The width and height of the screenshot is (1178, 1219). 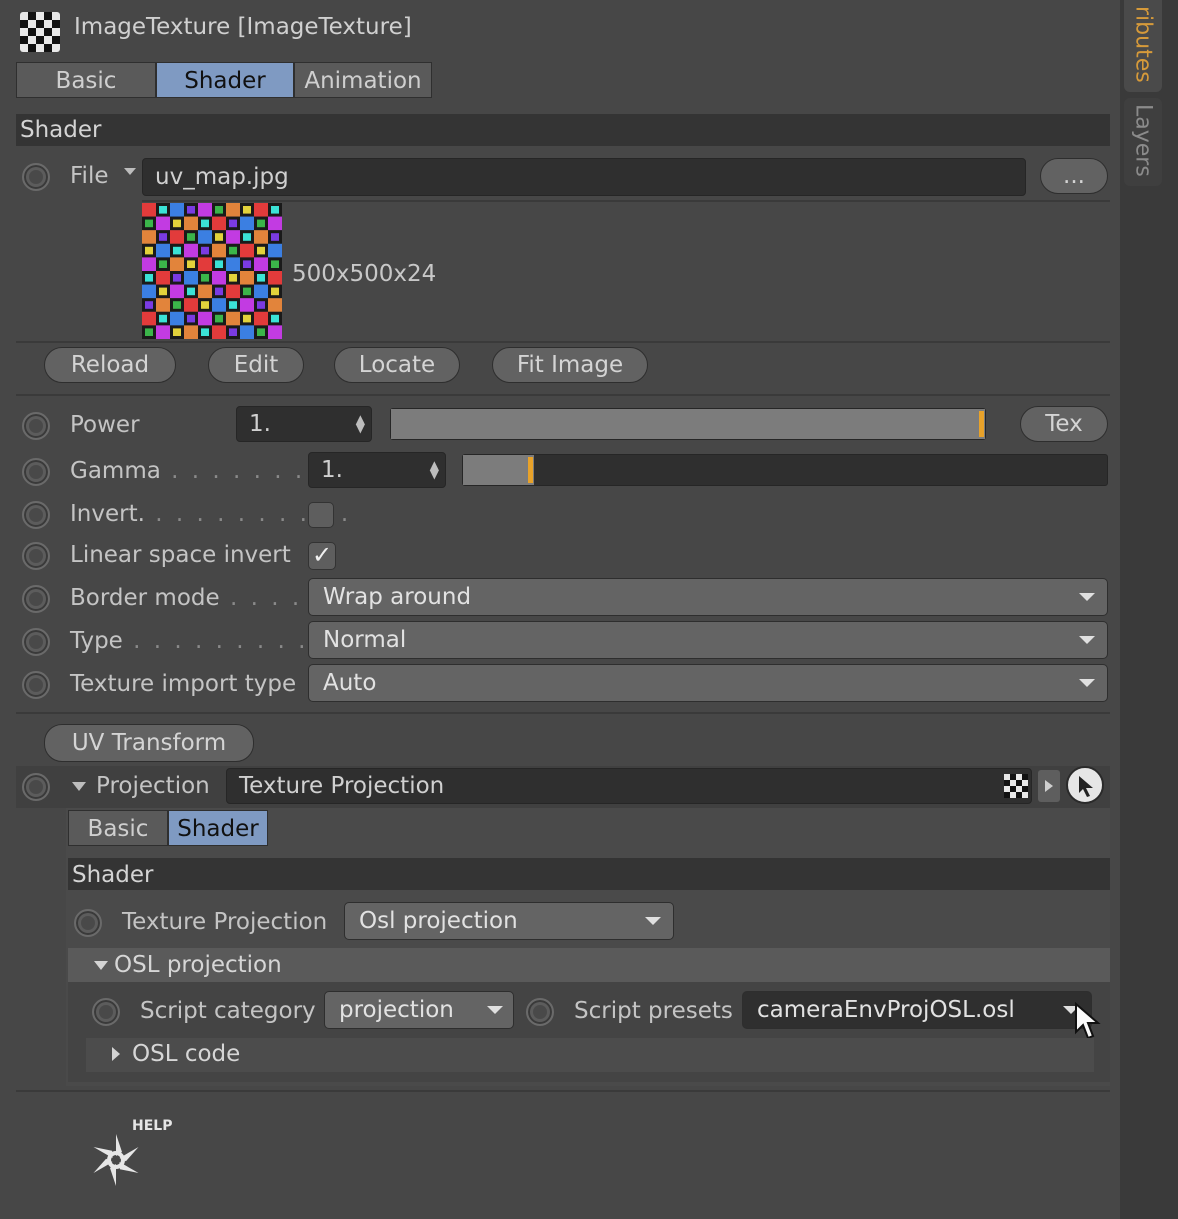 What do you see at coordinates (708, 597) in the screenshot?
I see `border-mode-dropdown: Wrap around` at bounding box center [708, 597].